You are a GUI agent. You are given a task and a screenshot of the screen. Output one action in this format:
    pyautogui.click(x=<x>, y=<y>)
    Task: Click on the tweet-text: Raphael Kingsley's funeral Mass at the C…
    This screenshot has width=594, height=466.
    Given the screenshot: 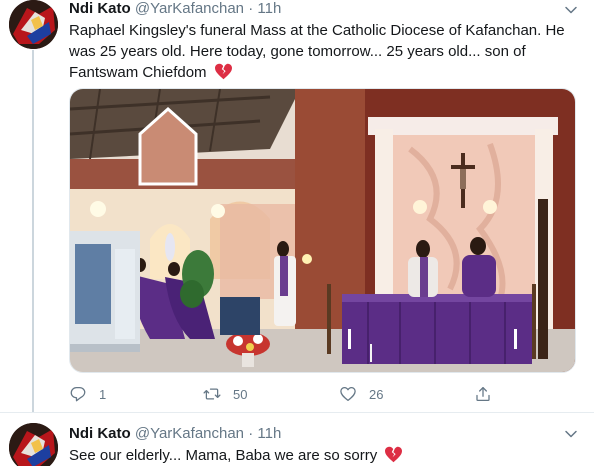 What is the action you would take?
    pyautogui.click(x=324, y=51)
    